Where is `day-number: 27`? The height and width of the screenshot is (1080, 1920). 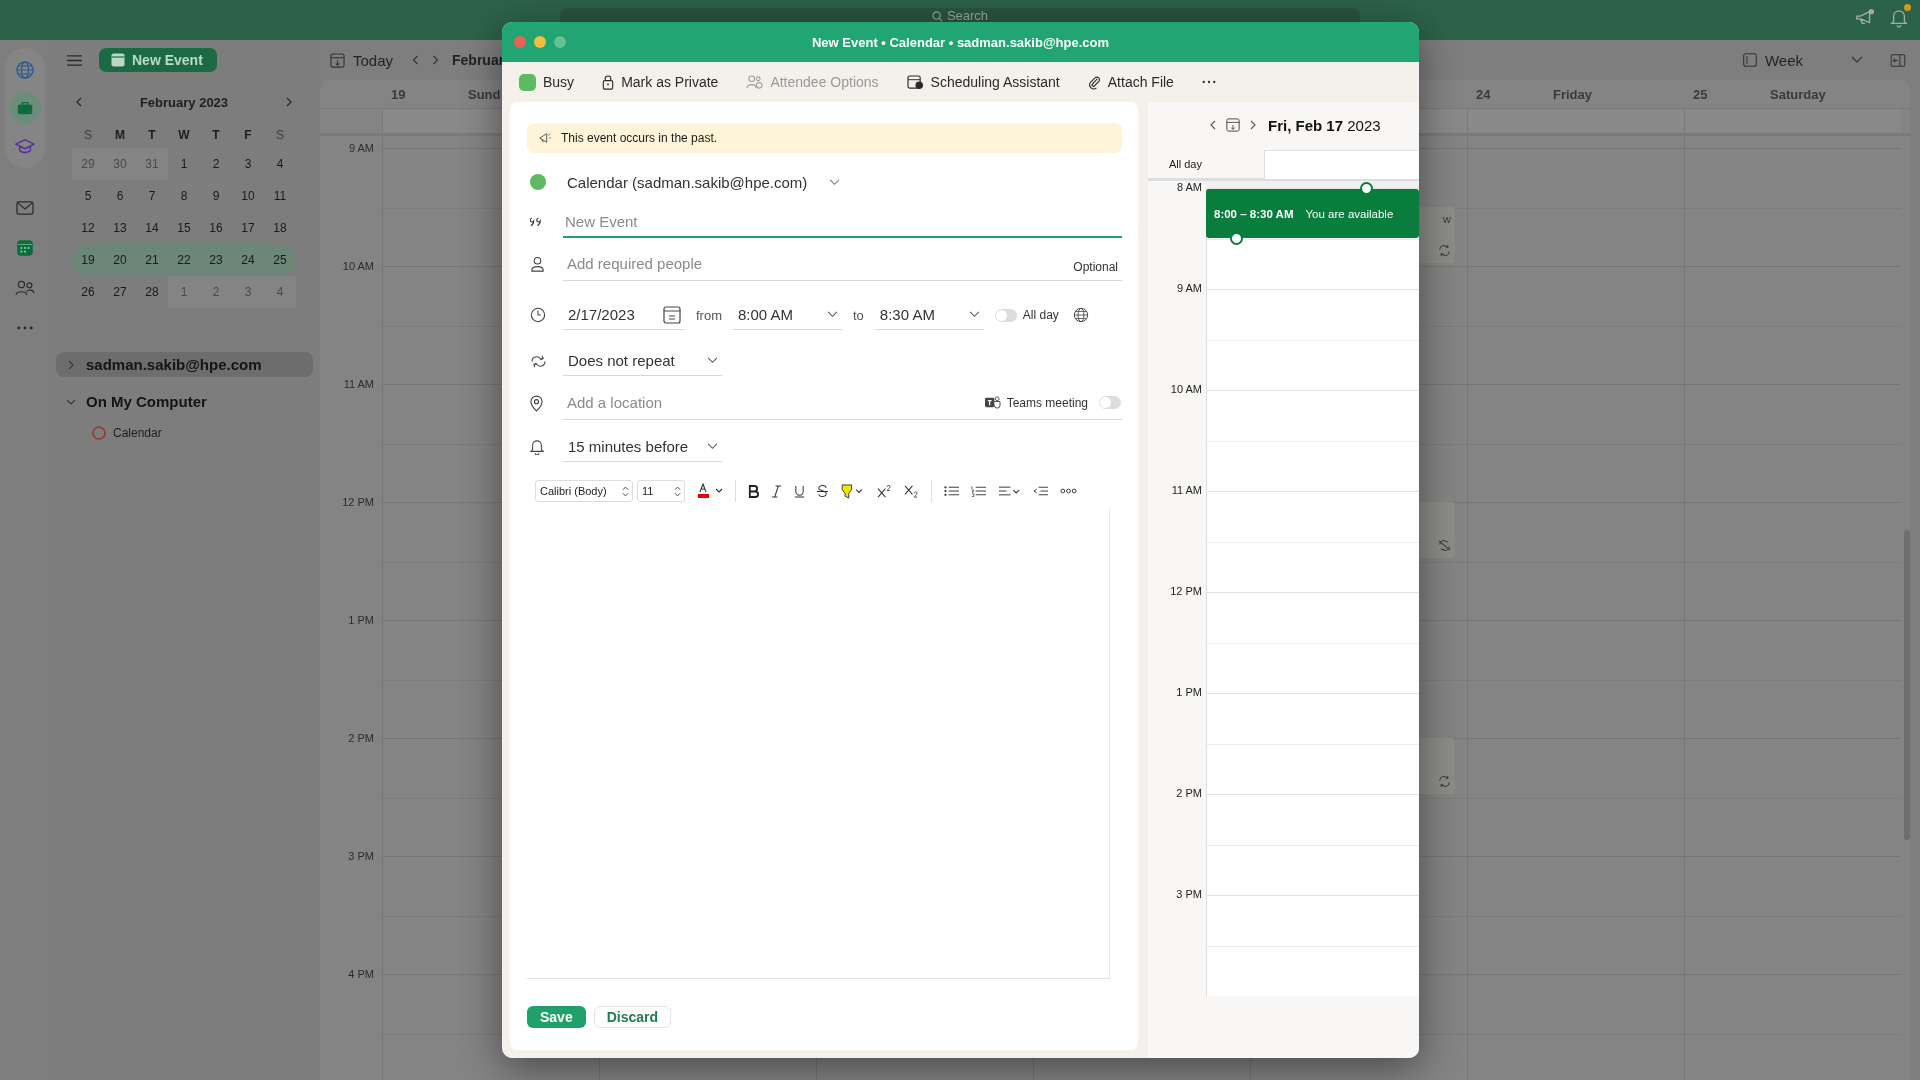
day-number: 27 is located at coordinates (120, 292).